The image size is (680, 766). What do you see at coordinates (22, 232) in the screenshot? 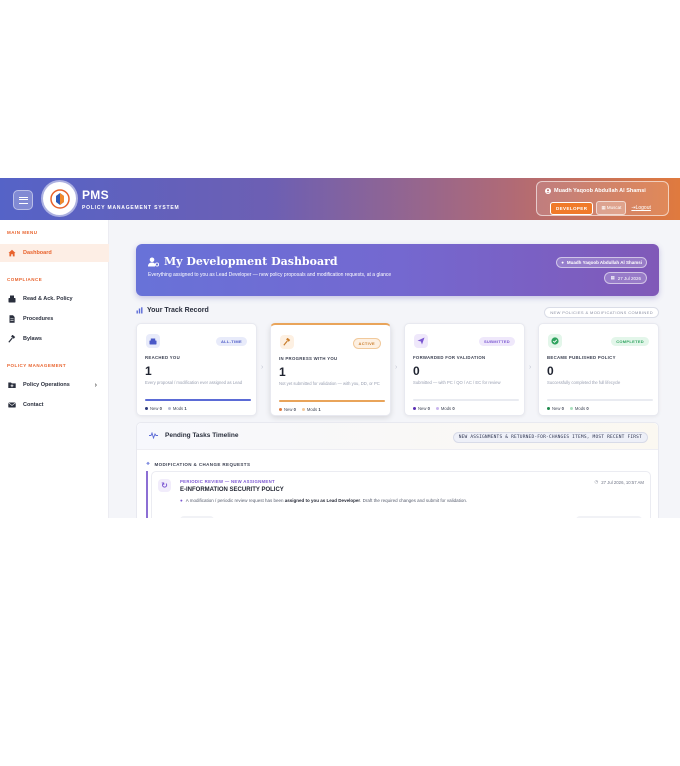
I see `sidebar-section-main: MAIN MENU` at bounding box center [22, 232].